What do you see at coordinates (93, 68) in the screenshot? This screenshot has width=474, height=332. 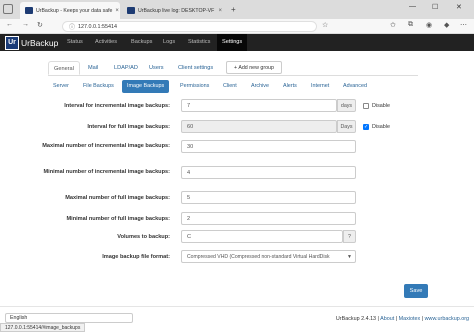 I see `tab-mail: Mail` at bounding box center [93, 68].